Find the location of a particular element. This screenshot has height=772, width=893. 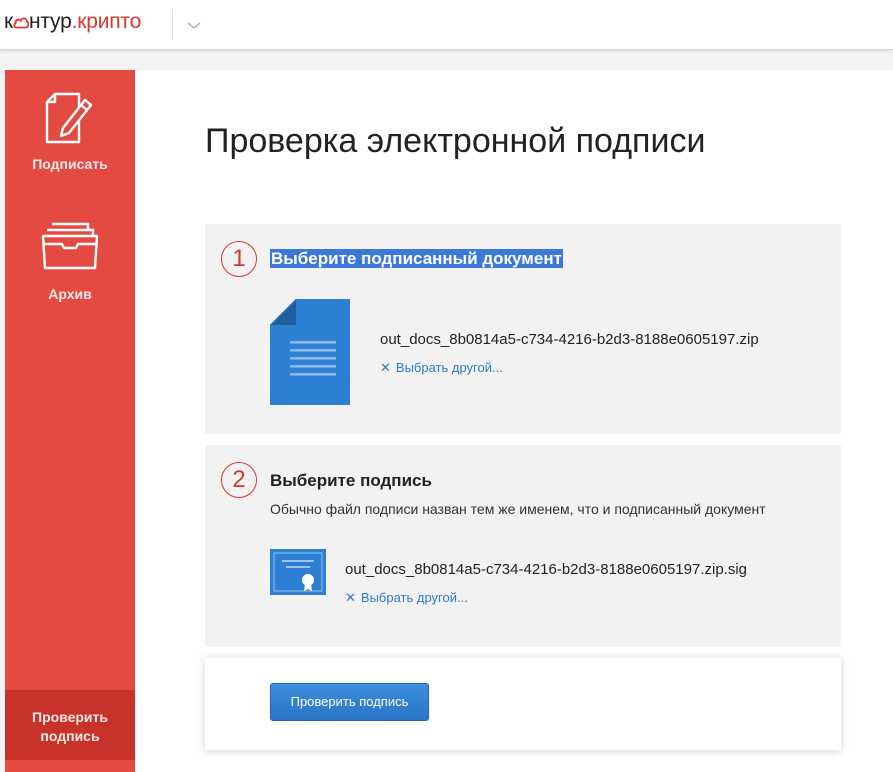

step2-number: 2 is located at coordinates (239, 480).